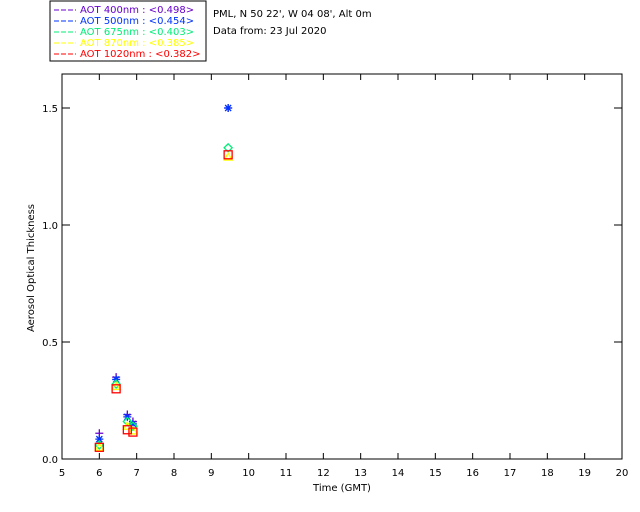 This screenshot has width=640, height=512. I want to click on y-axis-label: Aerosol Optical Thickness, so click(31, 268).